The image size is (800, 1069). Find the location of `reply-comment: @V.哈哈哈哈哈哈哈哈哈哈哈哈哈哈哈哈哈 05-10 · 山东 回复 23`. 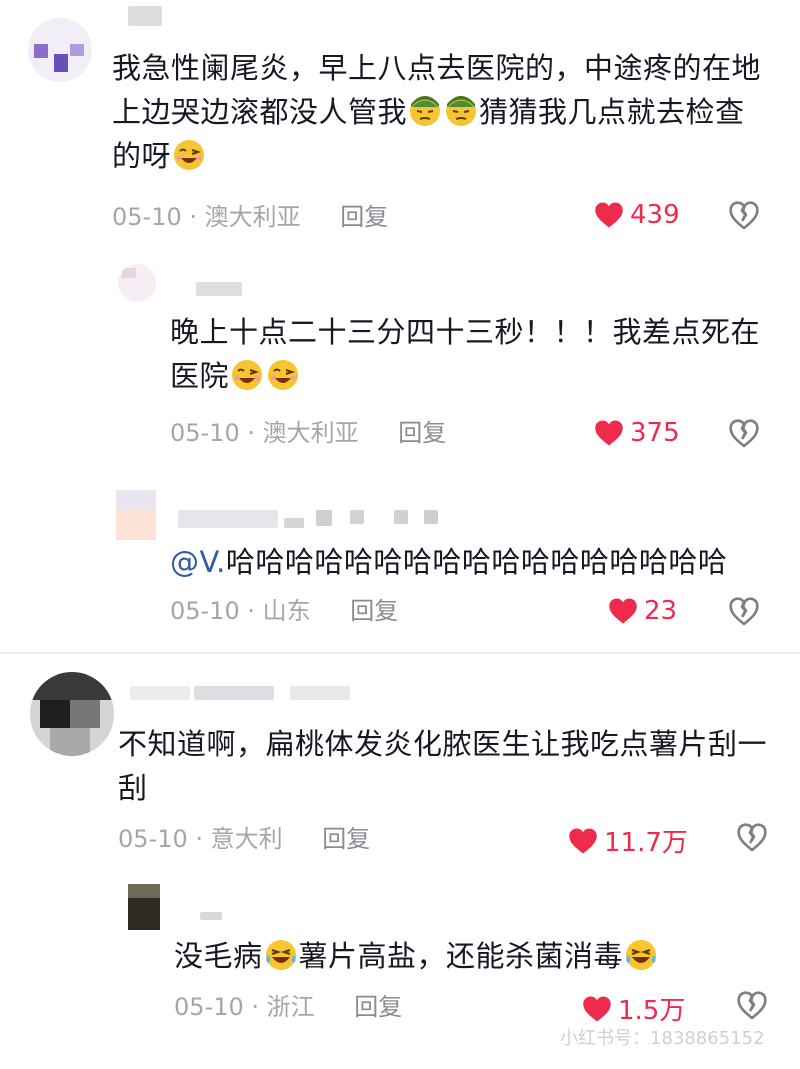

reply-comment: @V.哈哈哈哈哈哈哈哈哈哈哈哈哈哈哈哈哈 05-10 · 山东 回复 23 is located at coordinates (400, 560).